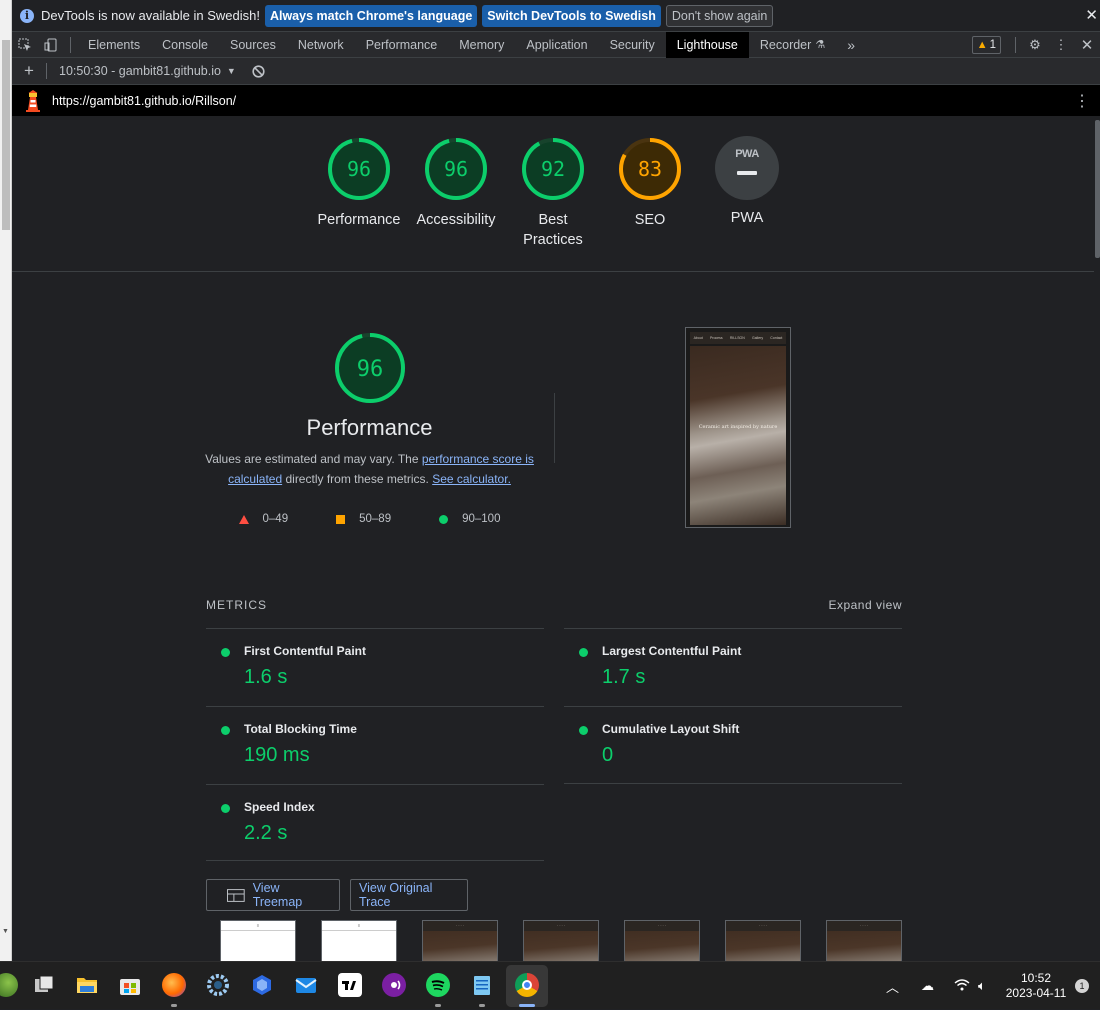  Describe the element at coordinates (927, 986) in the screenshot. I see `onedrive-cloud-icon: ☁` at that location.